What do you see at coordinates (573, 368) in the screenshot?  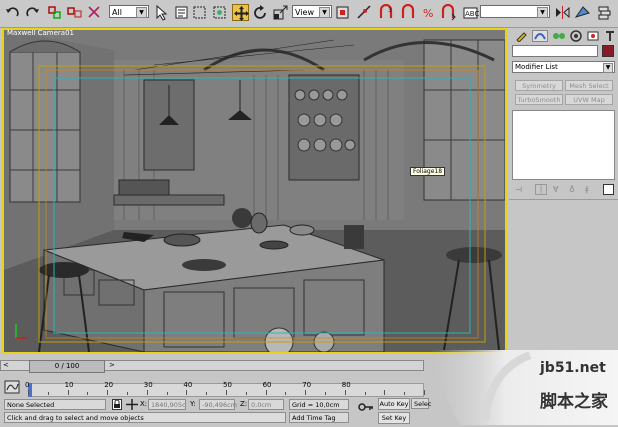 I see `watermark-site: jb51.net` at bounding box center [573, 368].